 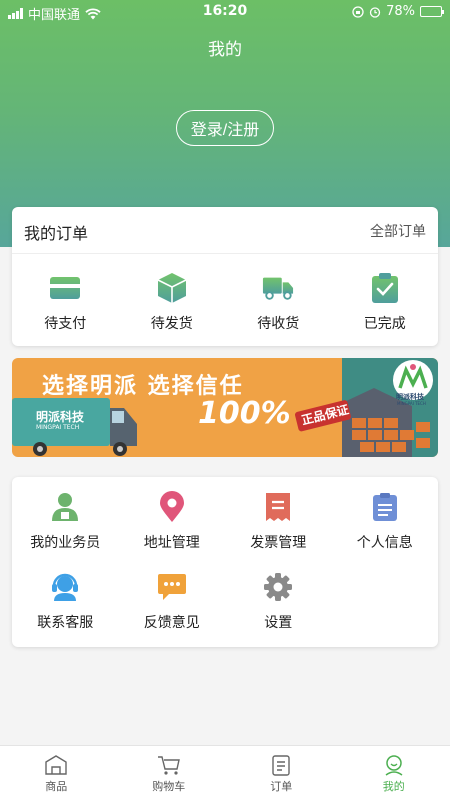 What do you see at coordinates (60, 417) in the screenshot?
I see `banner-truck-brand: 明派科技` at bounding box center [60, 417].